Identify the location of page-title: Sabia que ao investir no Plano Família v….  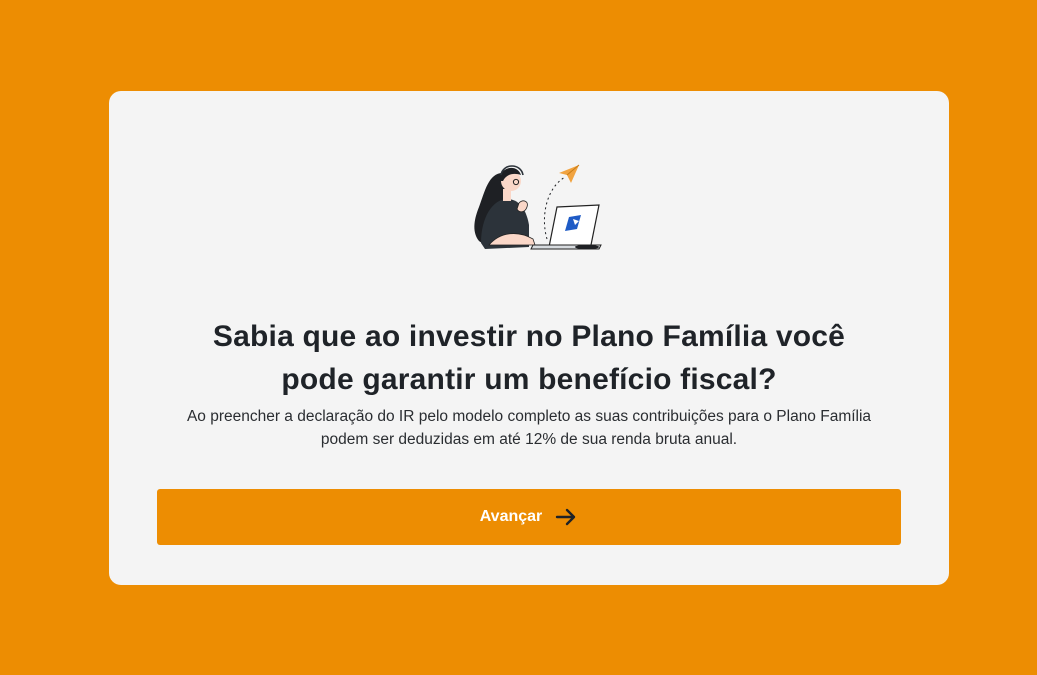
(529, 358).